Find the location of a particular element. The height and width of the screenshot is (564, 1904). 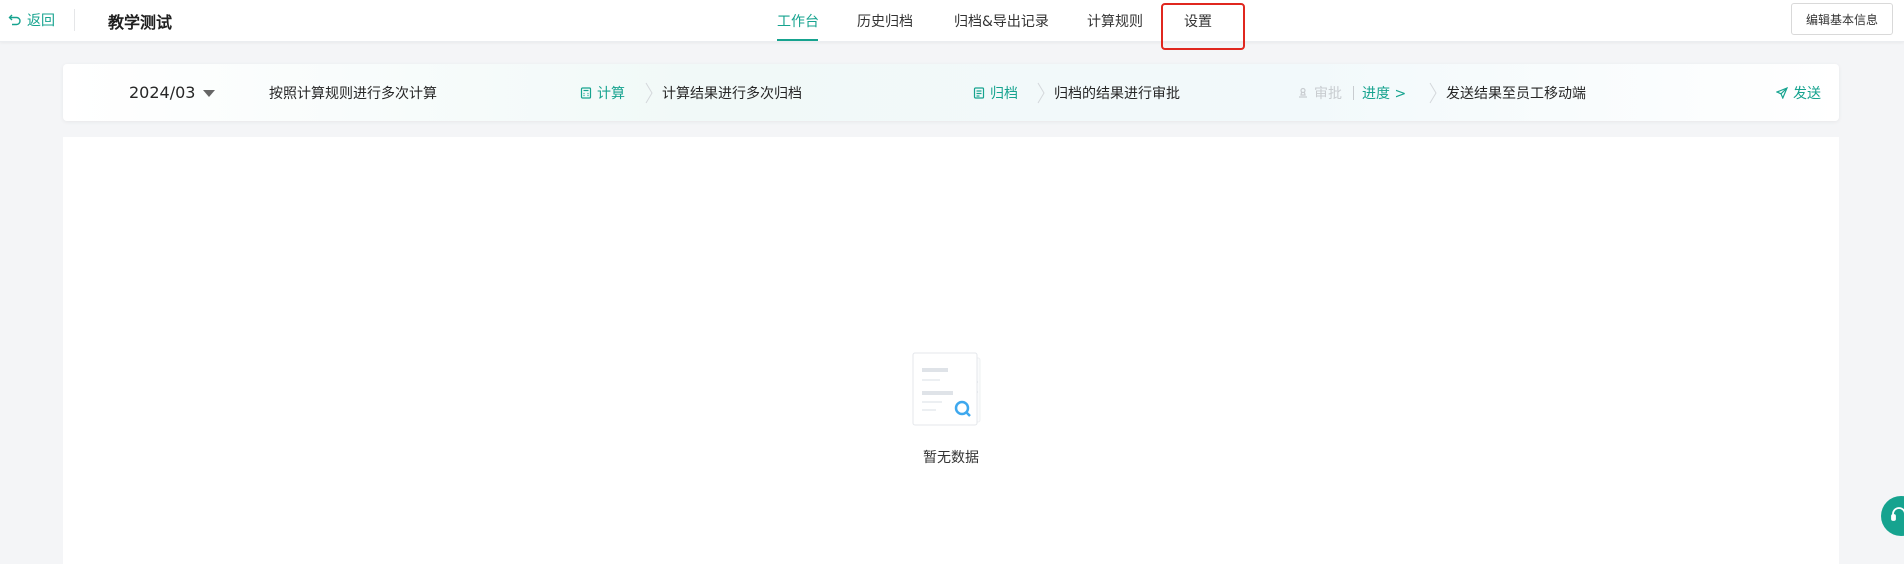

approve-label: 审批 is located at coordinates (1328, 93).